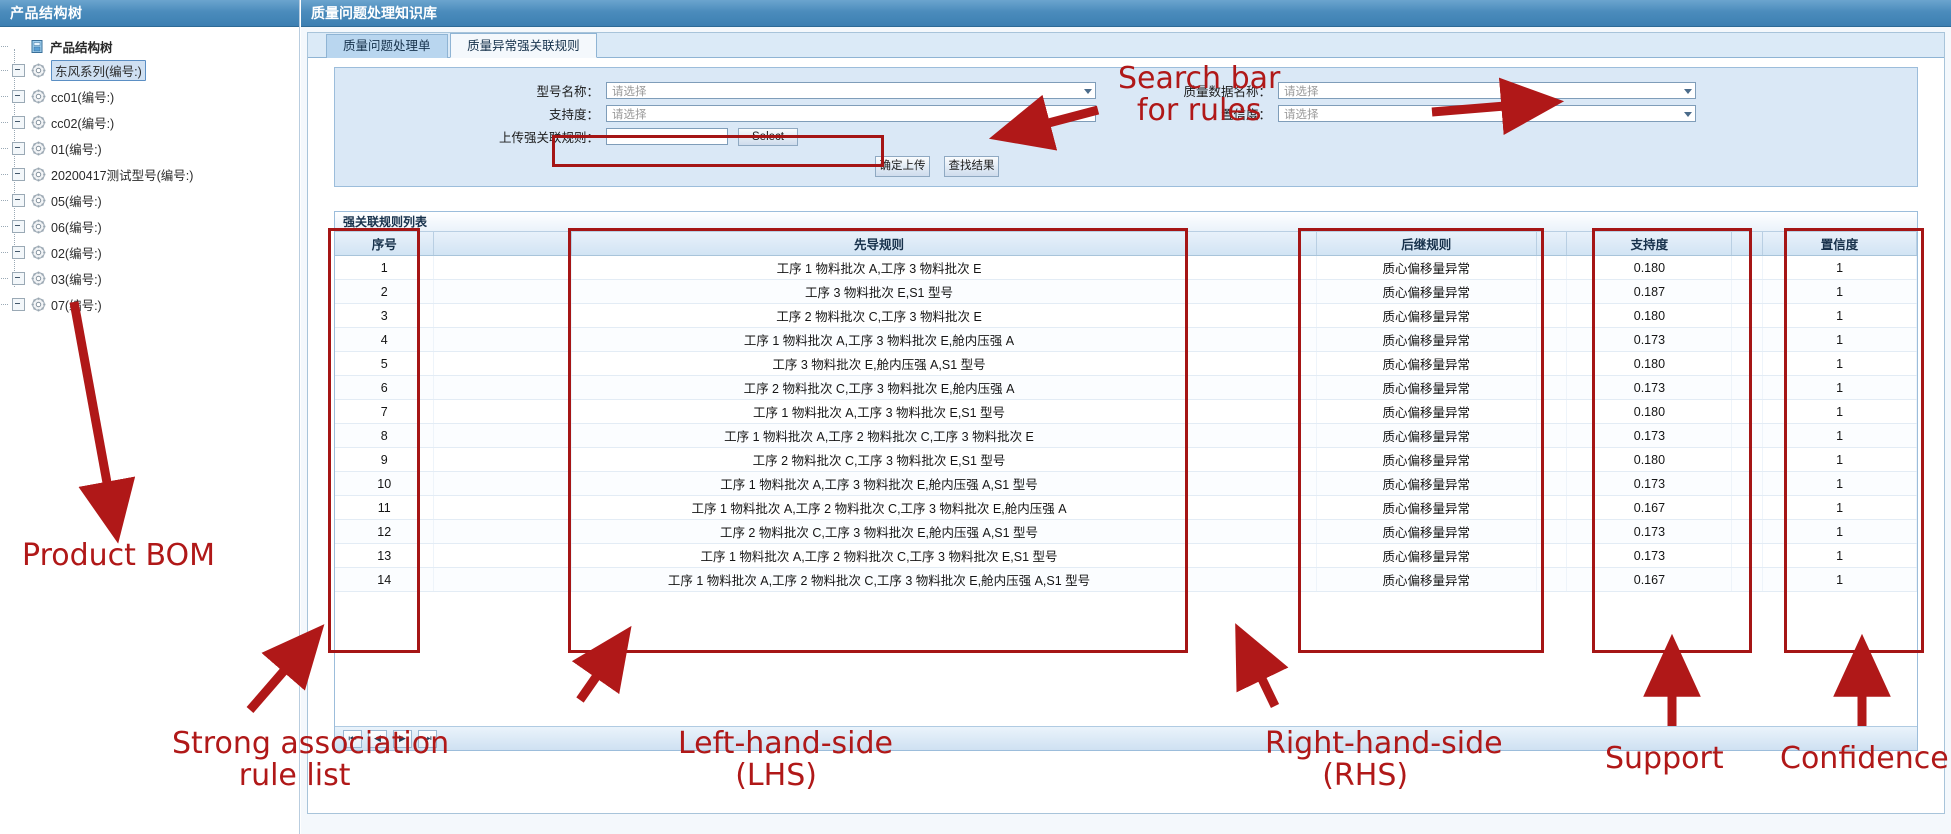 The height and width of the screenshot is (834, 1951). I want to click on tree-item-label: 05(编号:), so click(76, 201).